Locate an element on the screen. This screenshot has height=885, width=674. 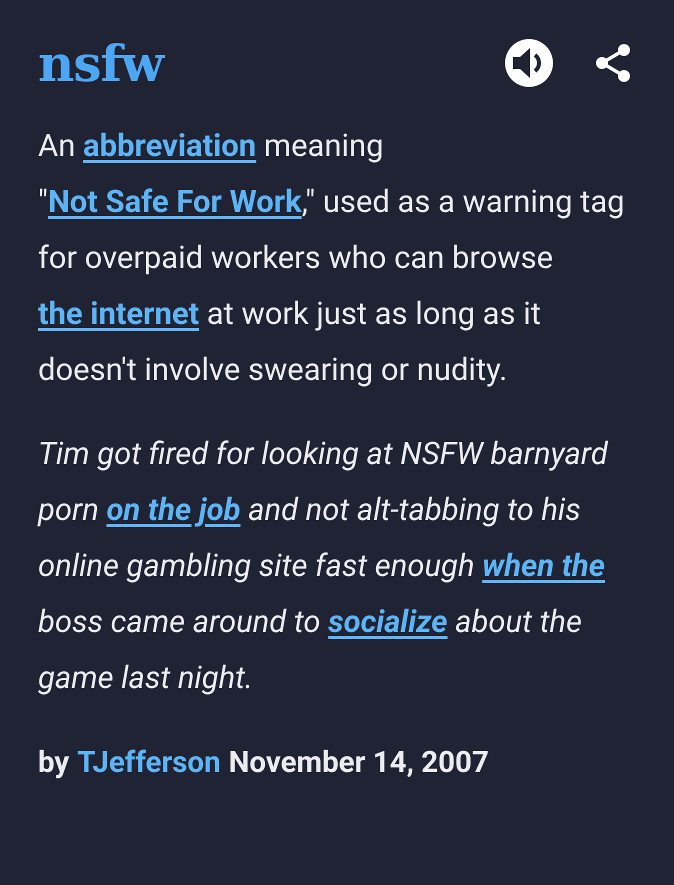
date-text: November 14, 2007 is located at coordinates (358, 763).